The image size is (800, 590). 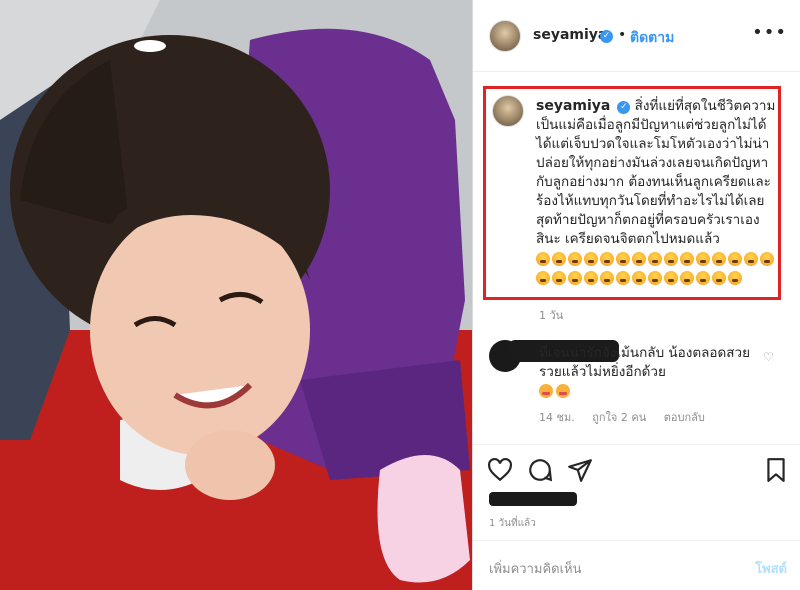 I want to click on post-header: seyamiya ✓ • ติดตาม •••, so click(x=636, y=36).